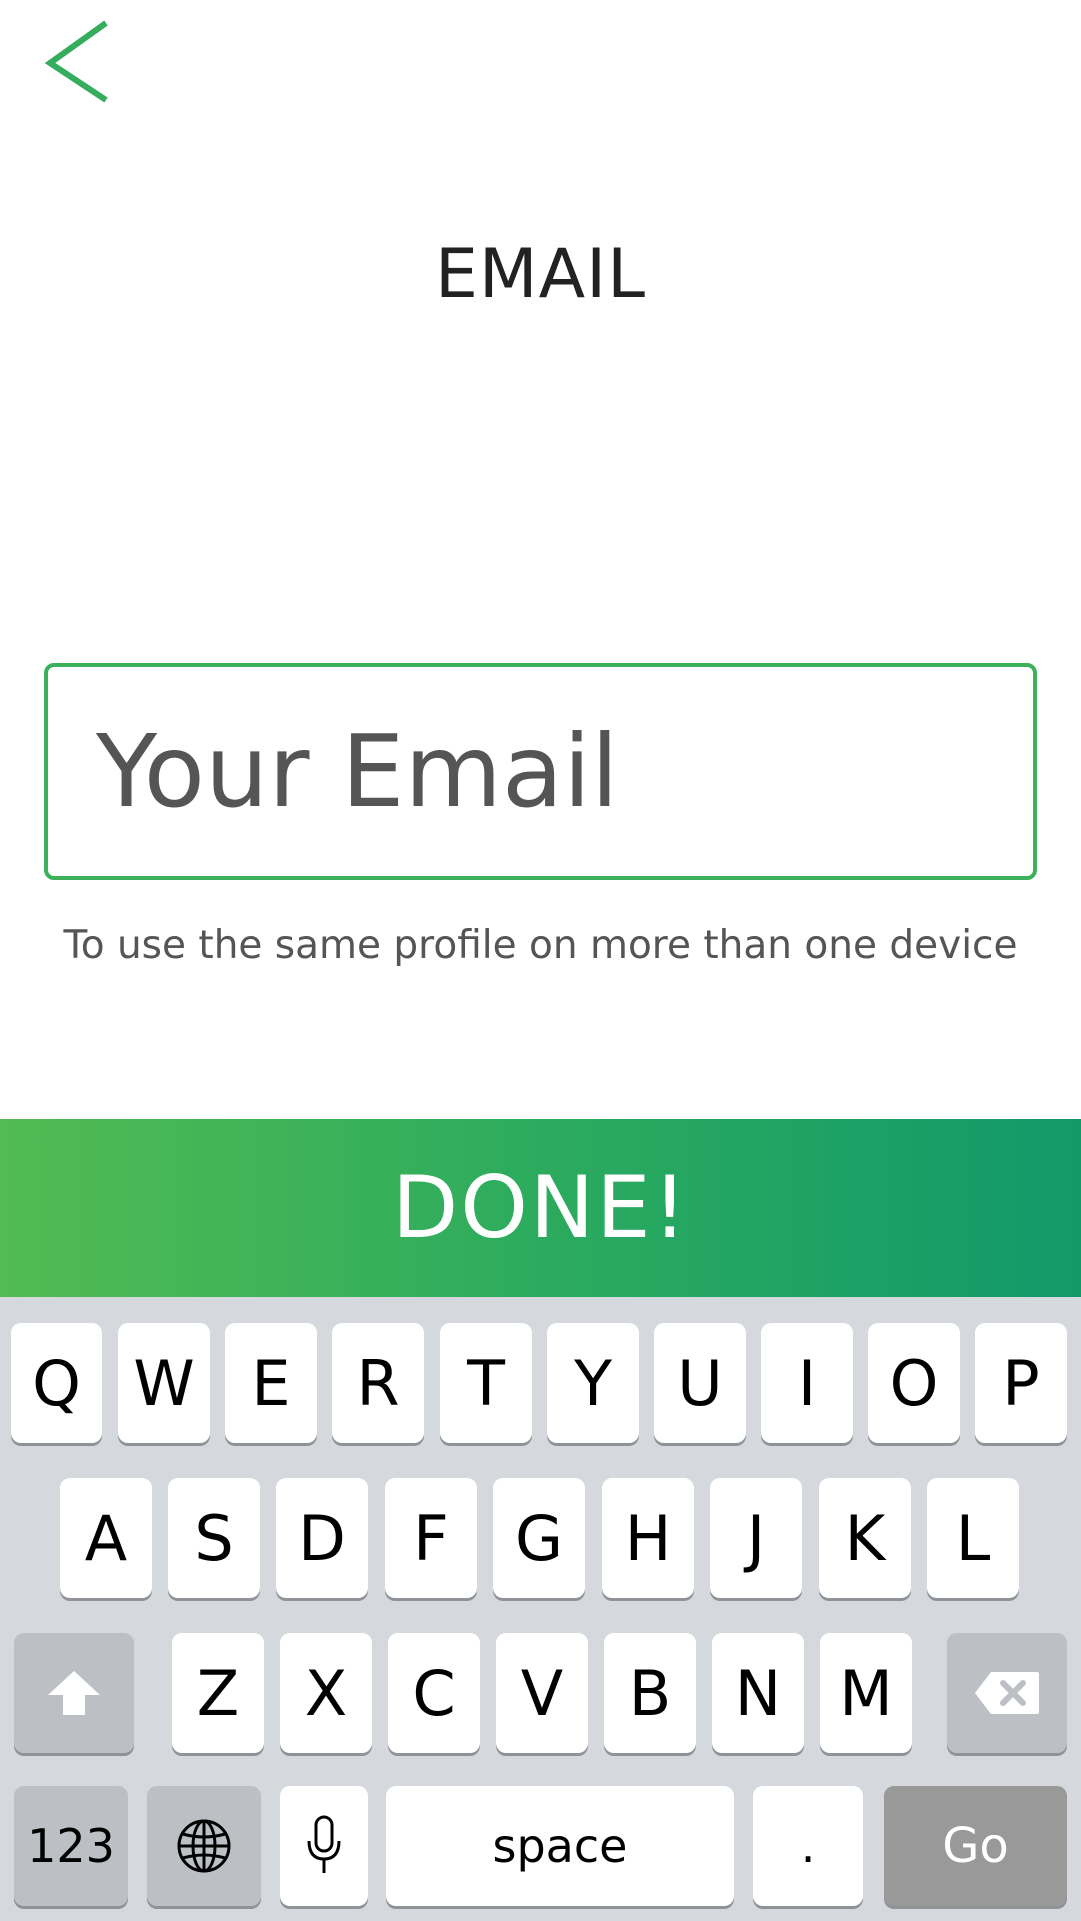 The width and height of the screenshot is (1081, 1921). What do you see at coordinates (271, 1383) in the screenshot?
I see `key-e: E` at bounding box center [271, 1383].